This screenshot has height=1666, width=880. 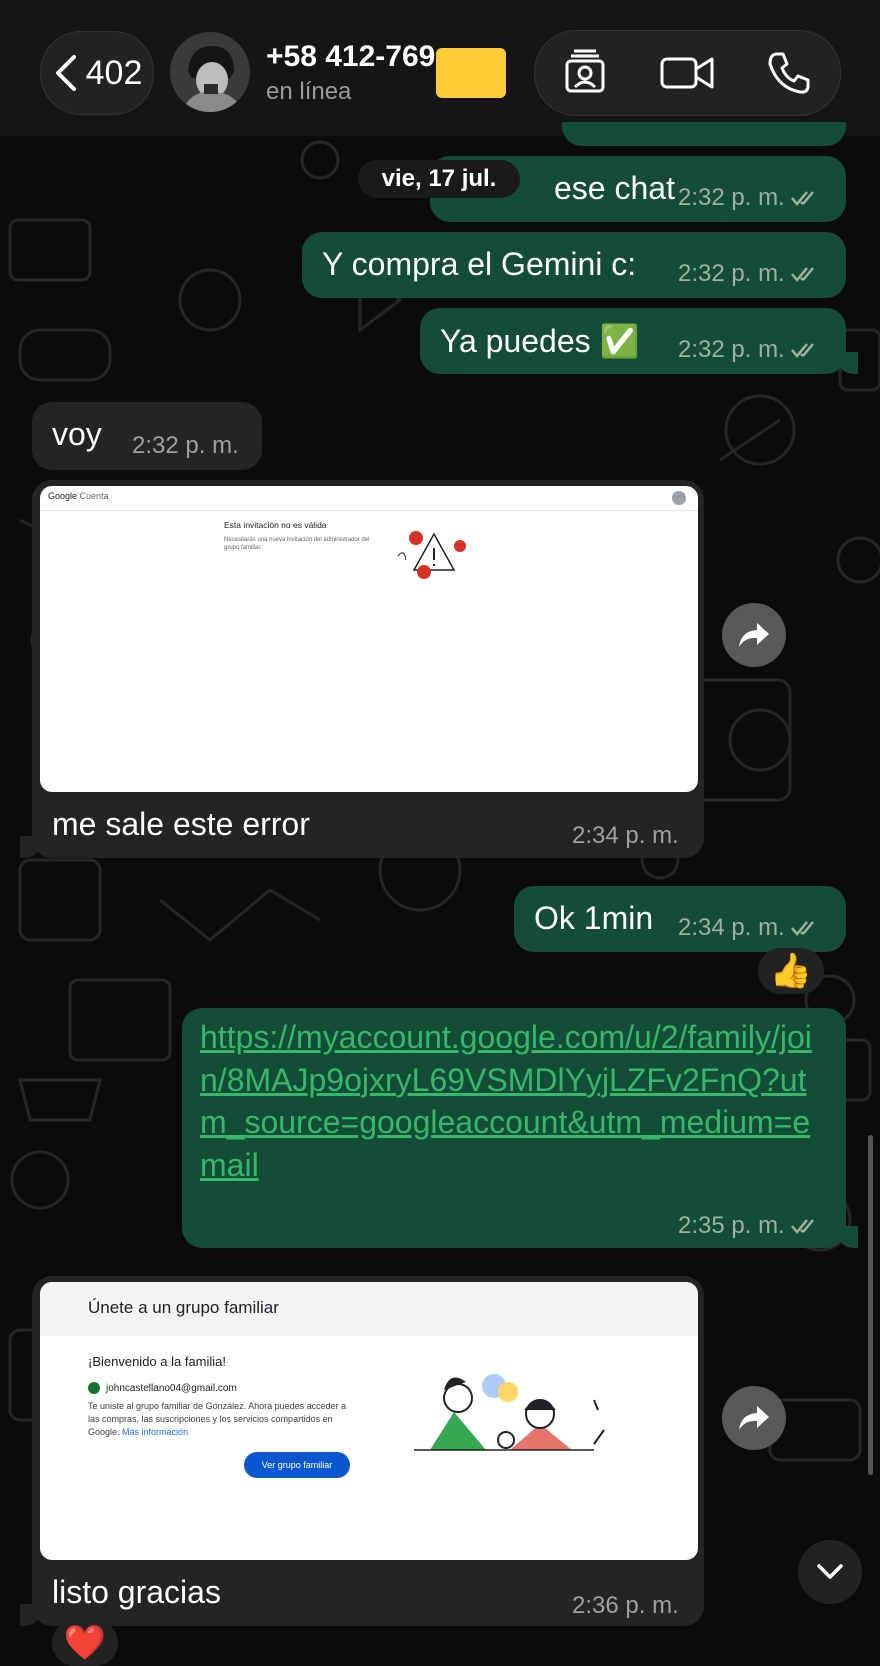 What do you see at coordinates (431, 555) in the screenshot?
I see `warning-illustration-icon` at bounding box center [431, 555].